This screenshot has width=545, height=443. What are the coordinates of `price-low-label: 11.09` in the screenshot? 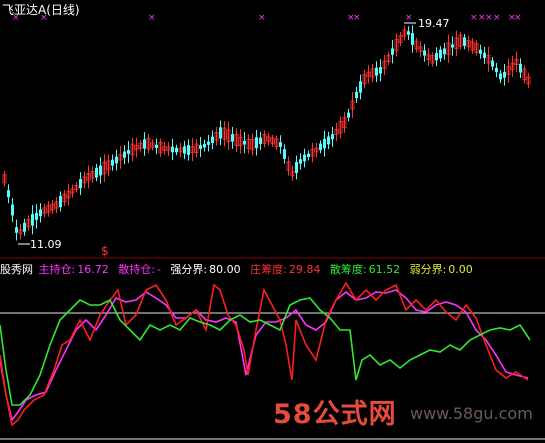 It's located at (46, 244).